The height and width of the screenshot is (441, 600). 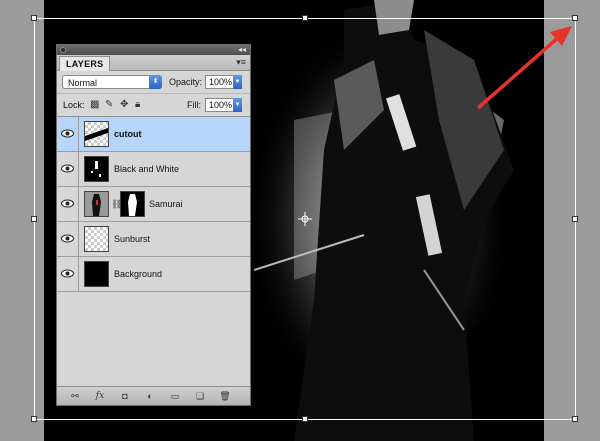 I want to click on layer-row-samurai: ⛓︎ Samurai, so click(x=153, y=204).